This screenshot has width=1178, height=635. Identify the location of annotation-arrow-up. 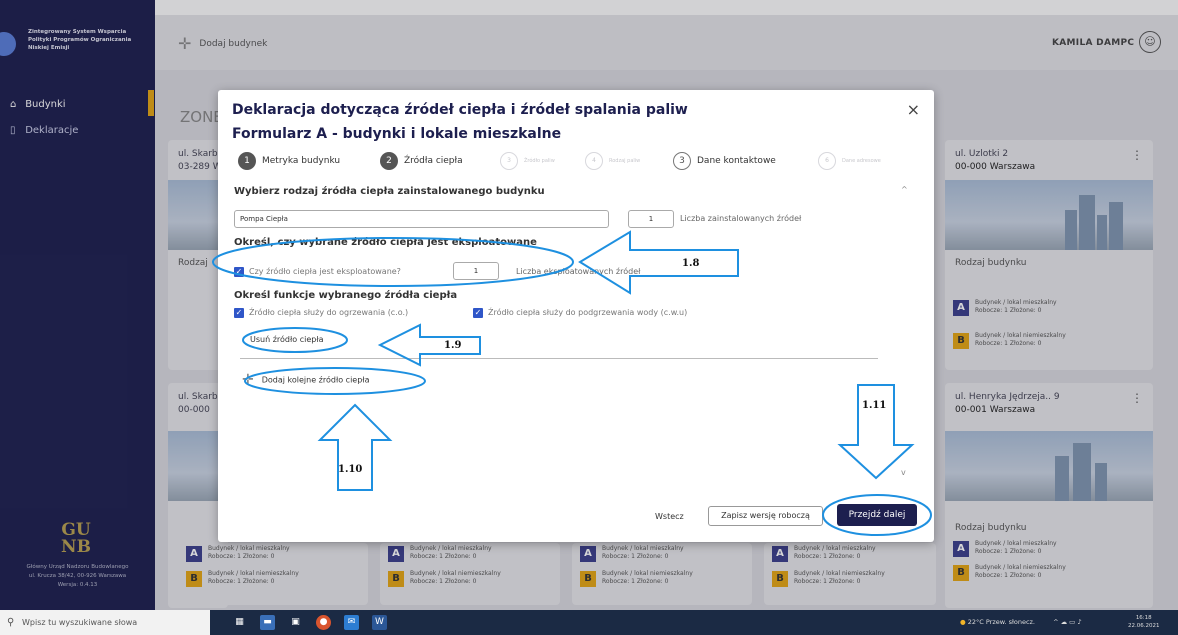
(355, 447).